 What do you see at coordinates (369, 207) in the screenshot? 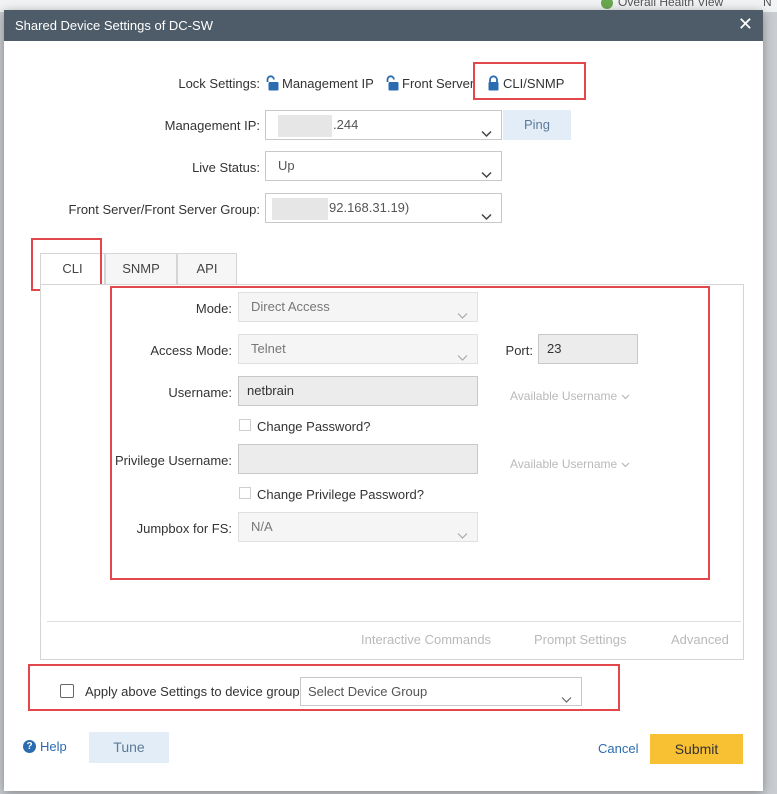
I see `front-server-value: 92.168.31.19)` at bounding box center [369, 207].